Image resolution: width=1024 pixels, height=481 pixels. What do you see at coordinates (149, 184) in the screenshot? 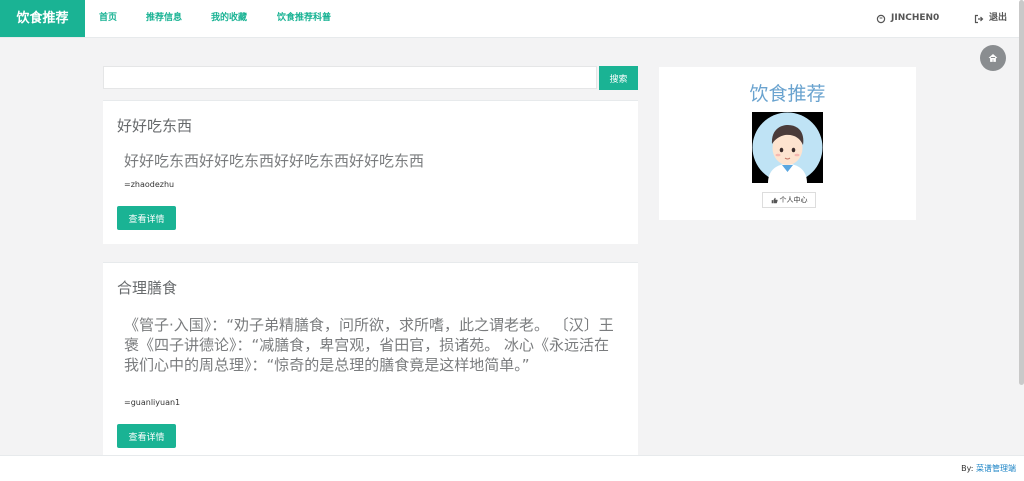
I see `post-author: =zhaodezhu` at bounding box center [149, 184].